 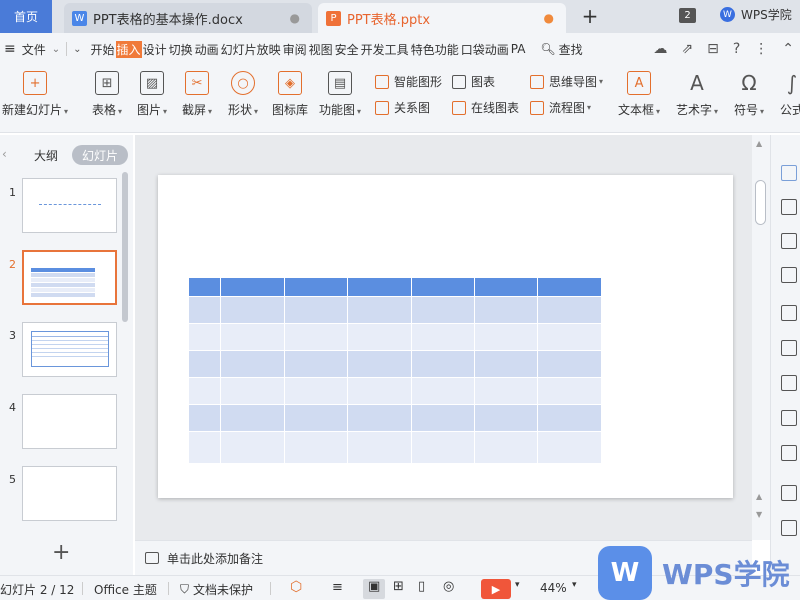 I want to click on reading-view-icon: ▯, so click(x=421, y=586).